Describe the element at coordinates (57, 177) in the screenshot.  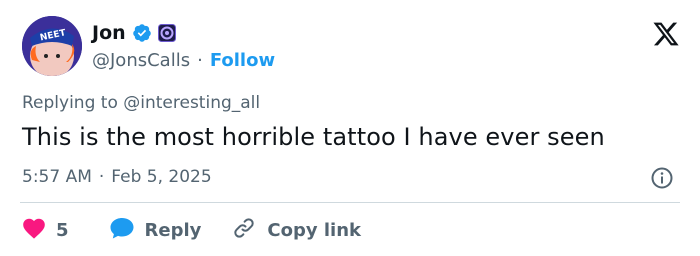
I see `tweet-time: 5:57 AM` at that location.